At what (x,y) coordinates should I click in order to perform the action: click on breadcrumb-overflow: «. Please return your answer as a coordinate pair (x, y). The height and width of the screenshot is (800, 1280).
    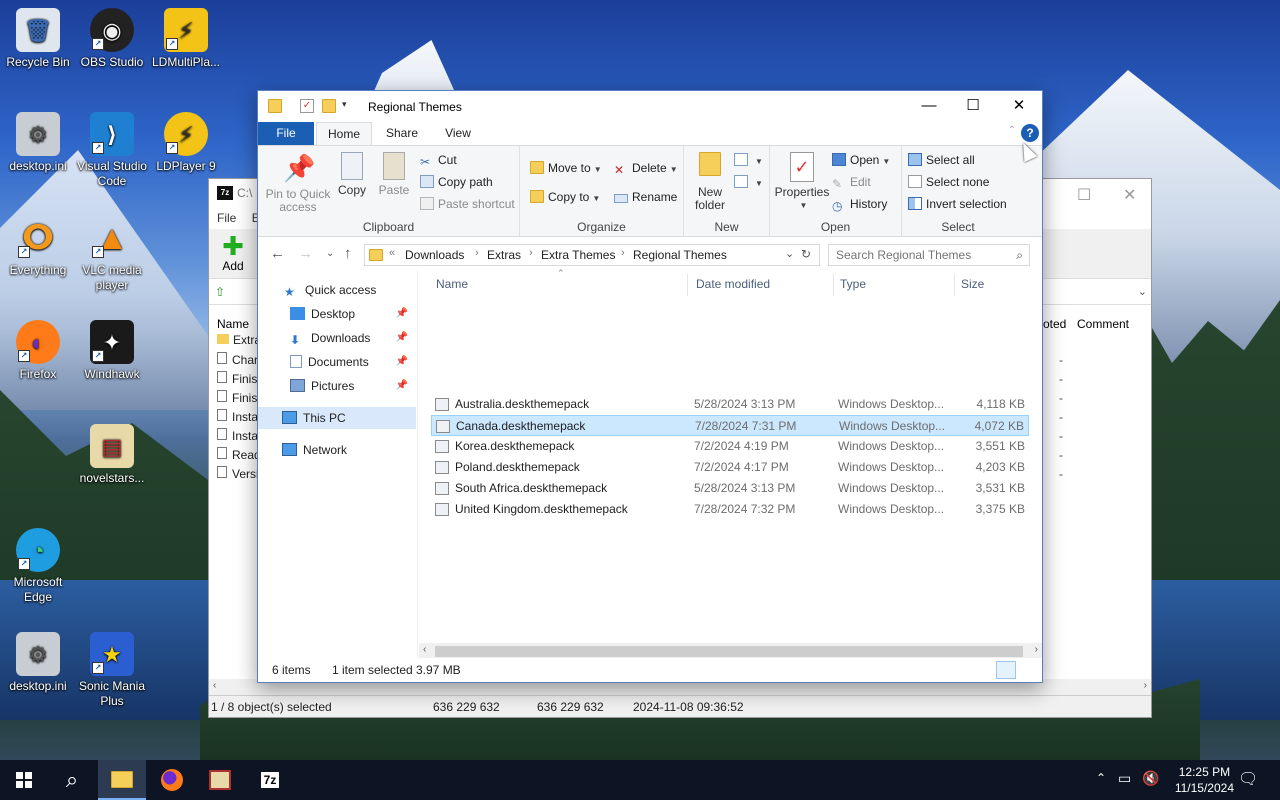
    Looking at the image, I should click on (392, 253).